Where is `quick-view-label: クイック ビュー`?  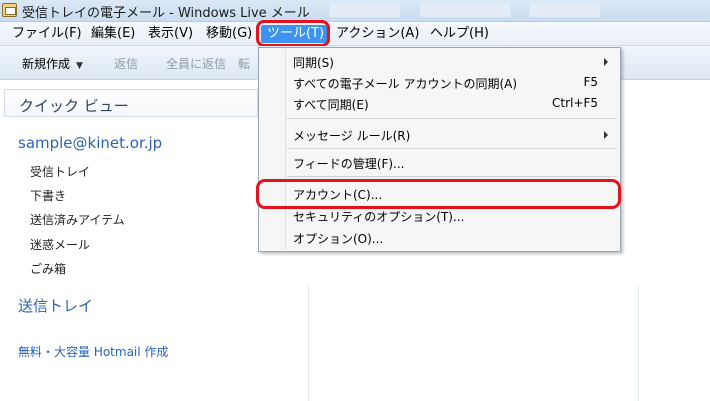
quick-view-label: クイック ビュー is located at coordinates (74, 106).